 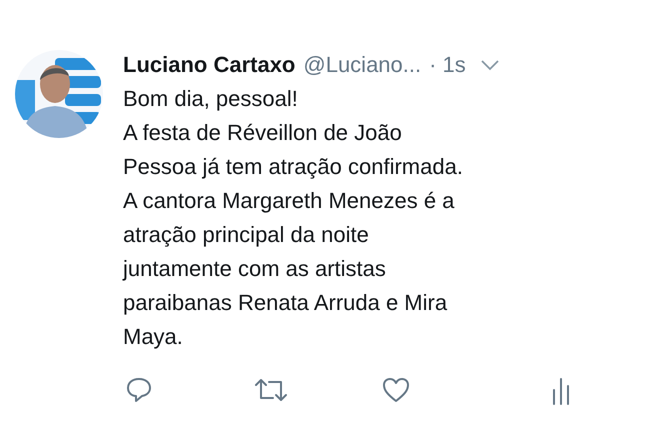 What do you see at coordinates (447, 65) in the screenshot?
I see `timestamp: · 1s` at bounding box center [447, 65].